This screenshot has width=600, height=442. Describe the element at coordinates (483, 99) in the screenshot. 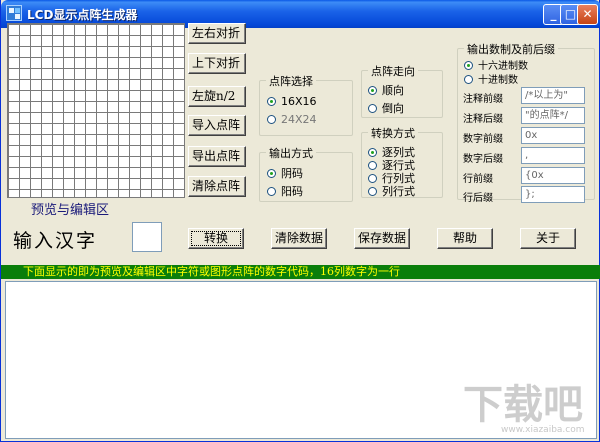

I see `comment-prefix-label: 注释前缀` at that location.